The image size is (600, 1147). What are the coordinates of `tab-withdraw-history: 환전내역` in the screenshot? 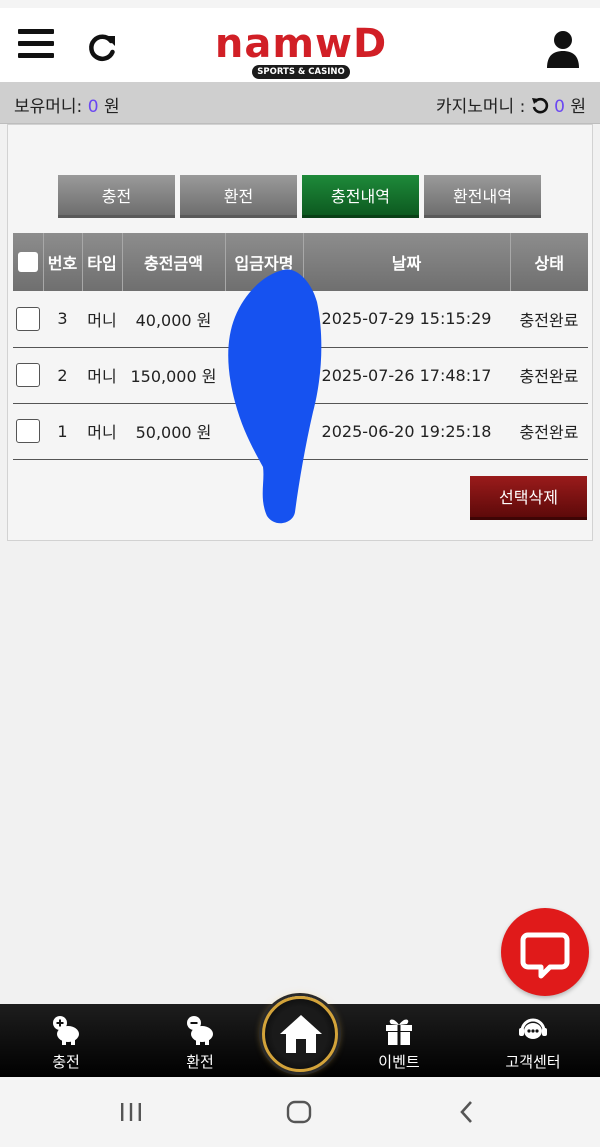 It's located at (482, 196).